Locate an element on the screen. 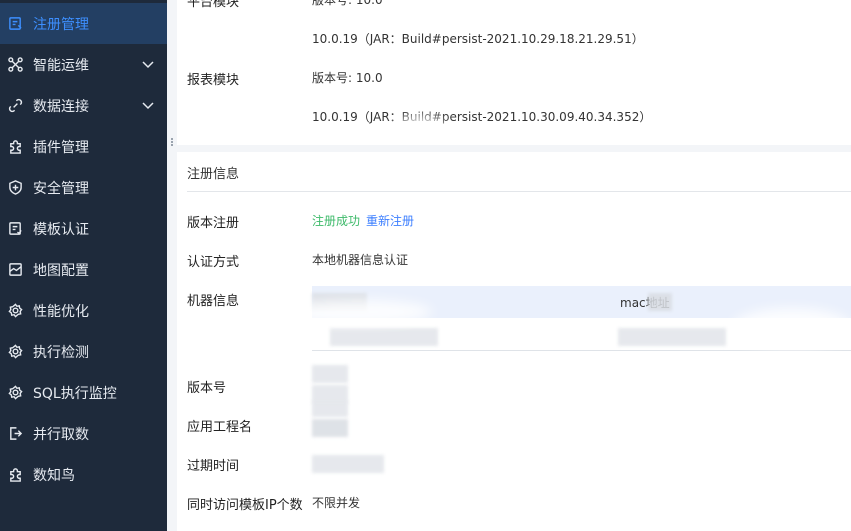  reregister-link: 重新注册 is located at coordinates (390, 221).